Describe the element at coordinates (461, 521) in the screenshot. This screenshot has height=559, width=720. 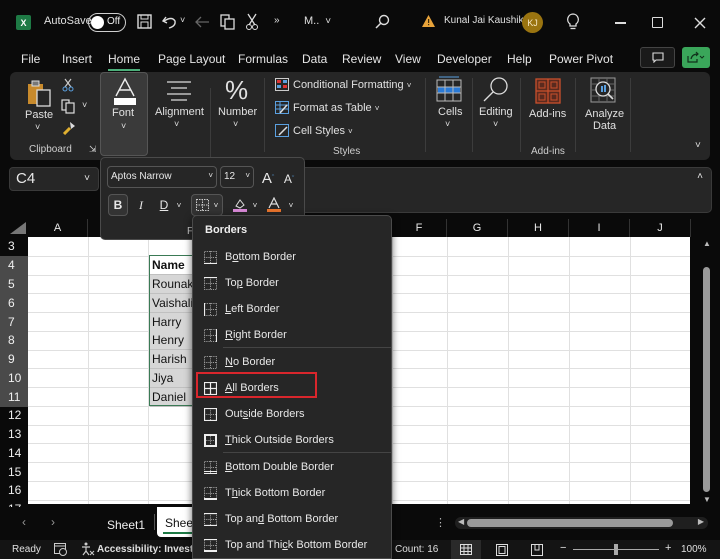
I see `scroll-left-icon: ◀` at that location.